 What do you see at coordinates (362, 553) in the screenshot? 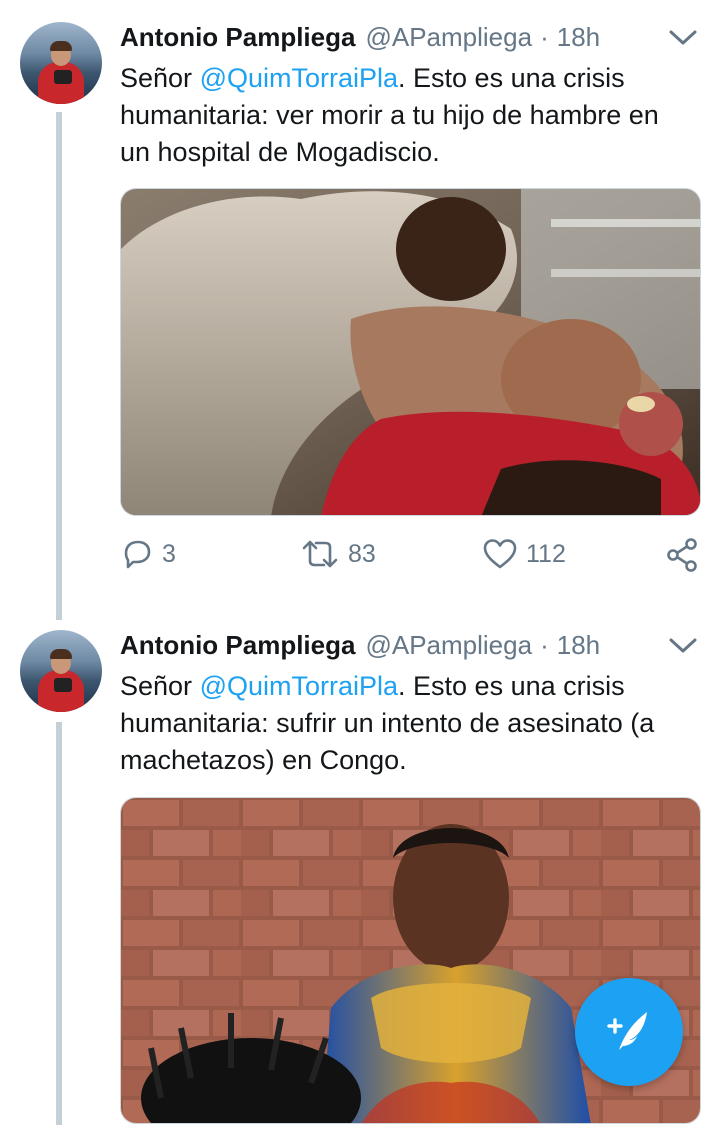
I see `retweet-count: 83` at bounding box center [362, 553].